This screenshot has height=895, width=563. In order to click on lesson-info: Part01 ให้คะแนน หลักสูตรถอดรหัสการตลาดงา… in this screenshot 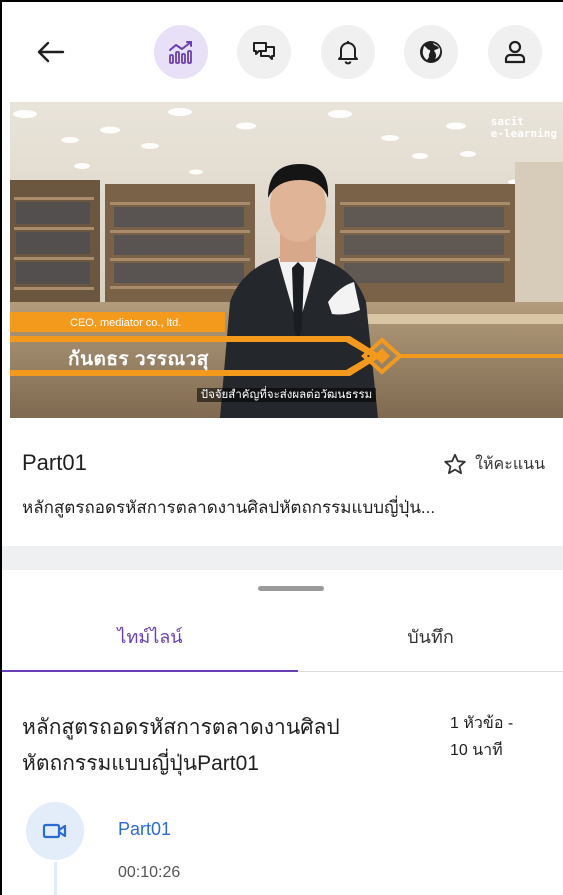, I will do `click(282, 482)`.